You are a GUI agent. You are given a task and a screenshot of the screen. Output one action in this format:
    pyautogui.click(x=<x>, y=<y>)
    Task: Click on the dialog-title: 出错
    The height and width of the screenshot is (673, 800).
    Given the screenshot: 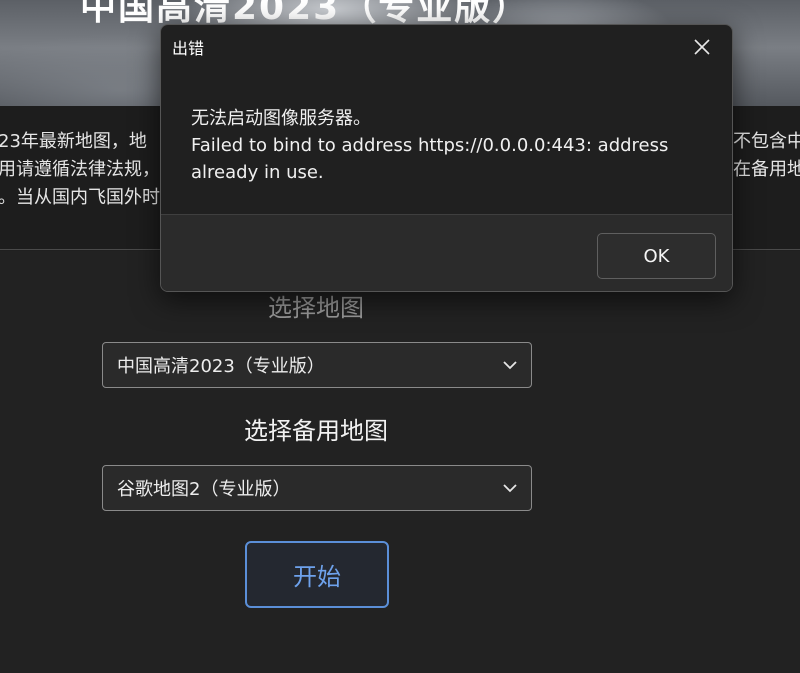 What is the action you would take?
    pyautogui.click(x=188, y=48)
    